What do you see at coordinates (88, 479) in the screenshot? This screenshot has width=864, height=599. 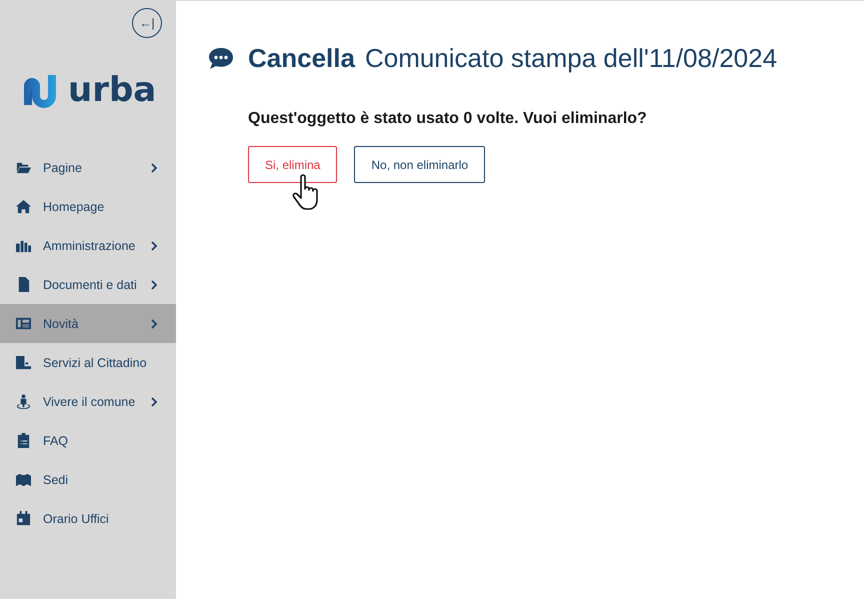 I see `sidebar-item: Sedi` at bounding box center [88, 479].